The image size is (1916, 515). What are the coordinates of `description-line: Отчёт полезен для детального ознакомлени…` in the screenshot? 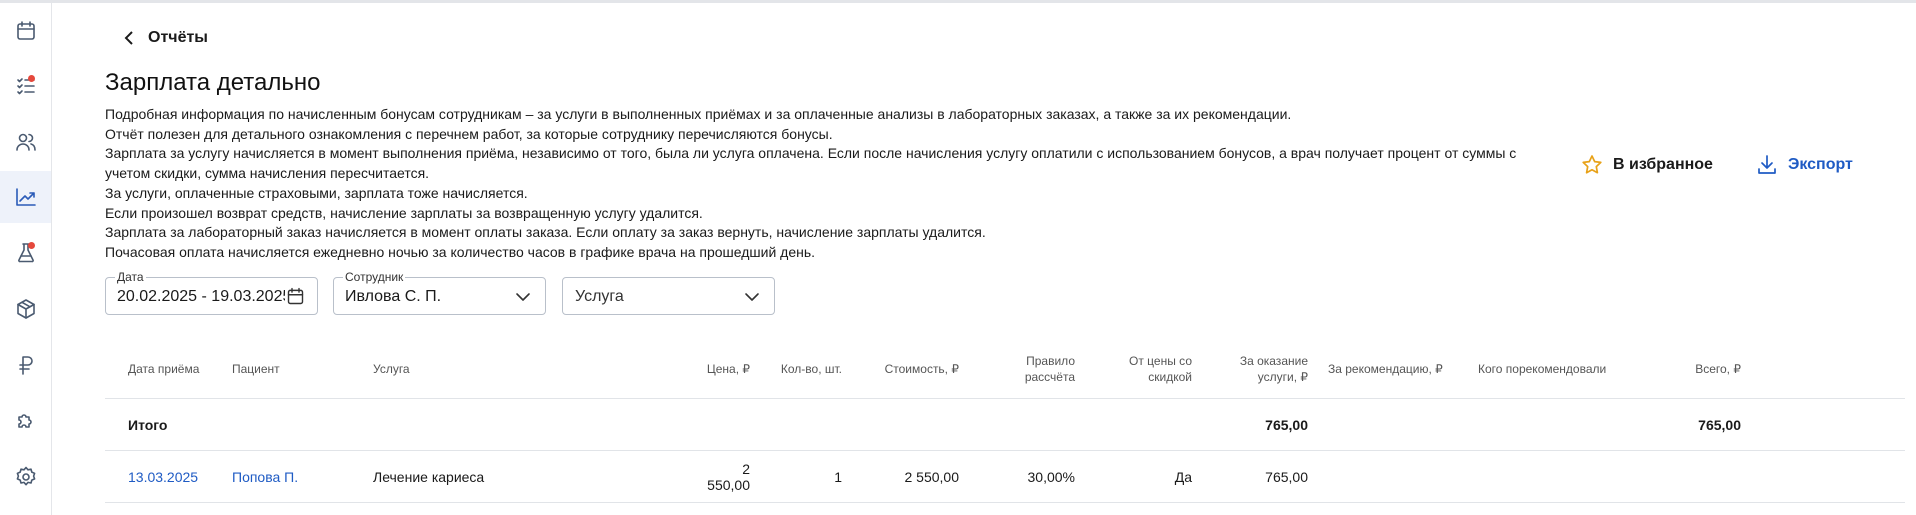 It's located at (469, 133).